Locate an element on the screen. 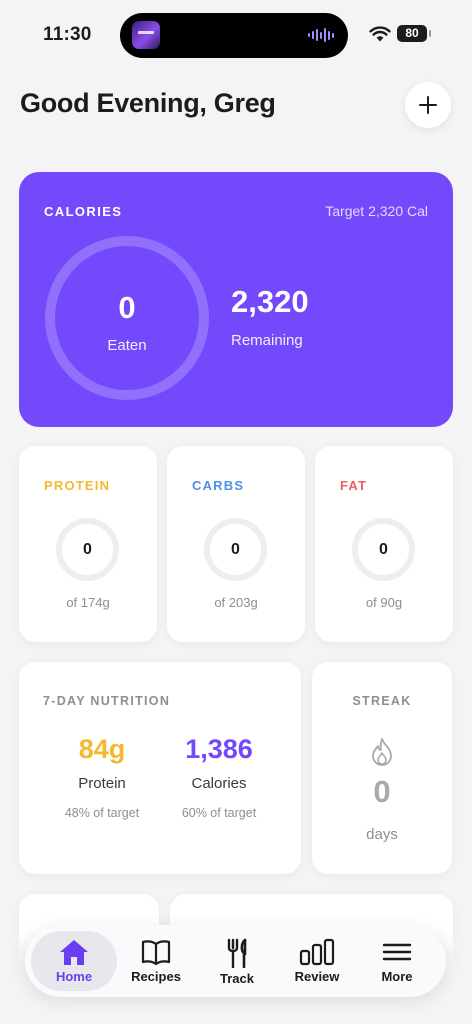  carbs-progress-ring: 0 is located at coordinates (235, 549).